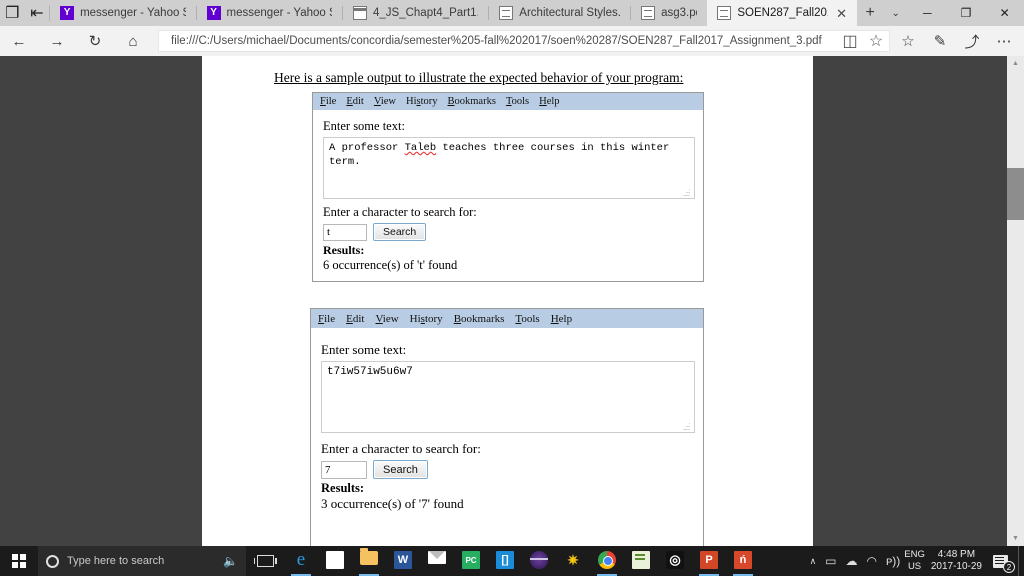  What do you see at coordinates (972, 41) in the screenshot?
I see `share-icon: ⤴` at bounding box center [972, 41].